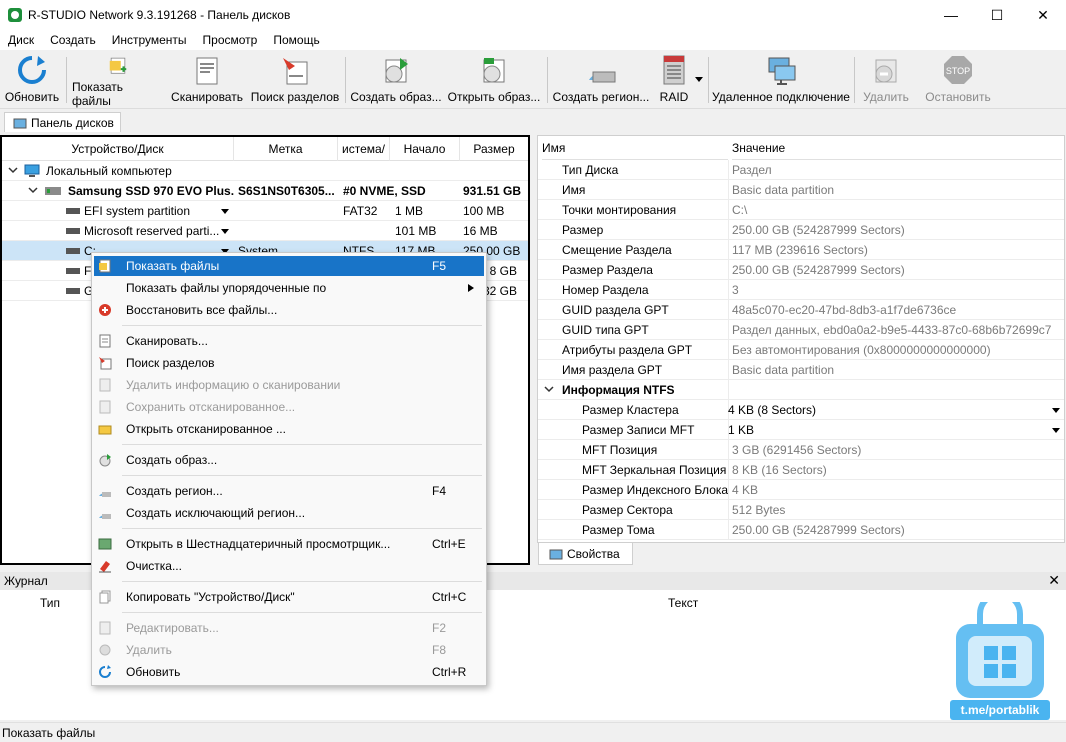 The width and height of the screenshot is (1066, 742). I want to click on property-value: 1 KB, so click(741, 430).